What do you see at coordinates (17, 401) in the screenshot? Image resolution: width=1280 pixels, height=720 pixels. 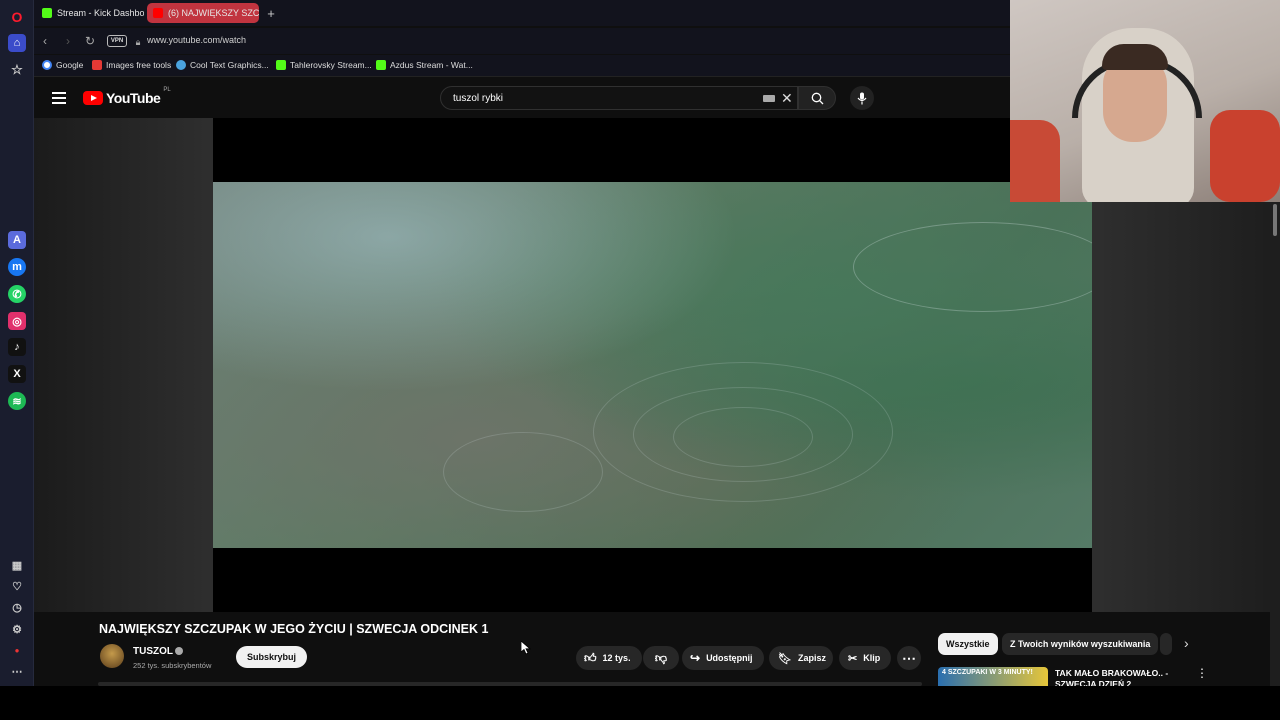 I see `spotify-icon: ≋` at bounding box center [17, 401].